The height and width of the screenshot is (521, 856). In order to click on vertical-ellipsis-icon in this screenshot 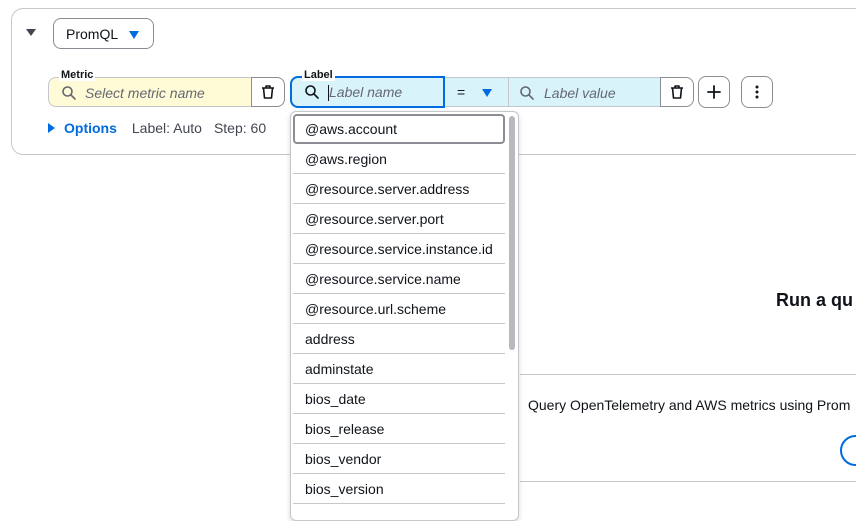, I will do `click(757, 92)`.